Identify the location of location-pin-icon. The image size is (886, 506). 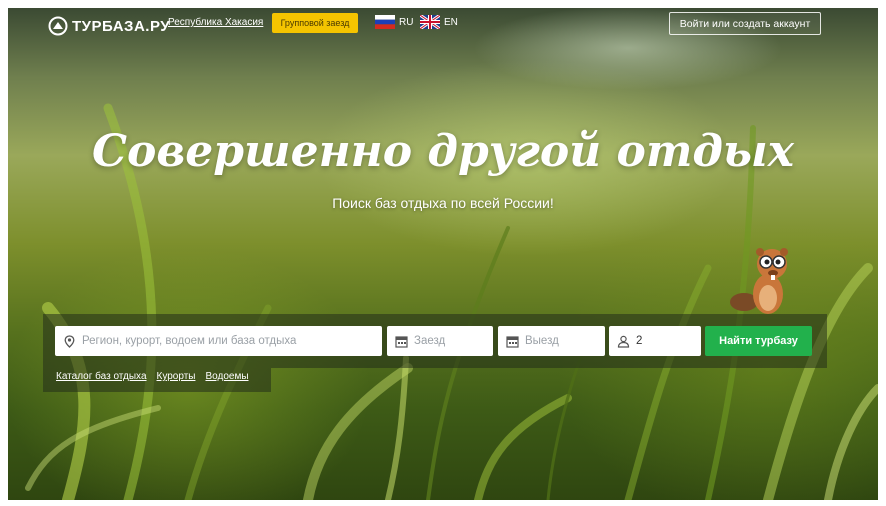
(69, 341).